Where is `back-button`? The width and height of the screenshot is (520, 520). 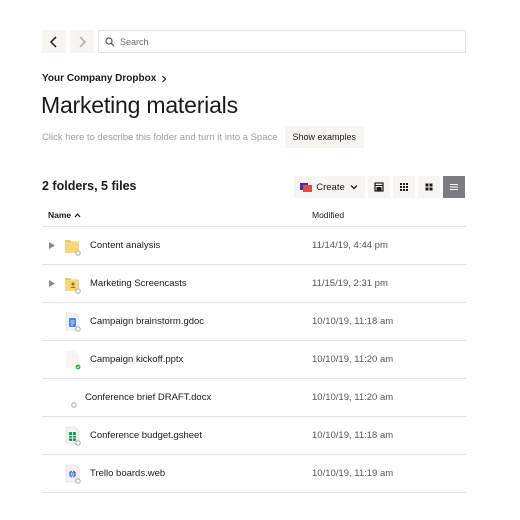
back-button is located at coordinates (54, 41).